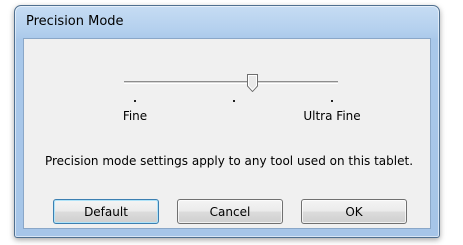  I want to click on slider-label-ultra-fine: Ultra Fine, so click(332, 116).